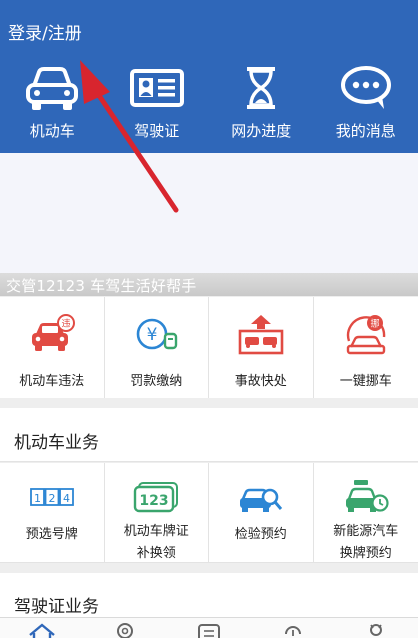 Image resolution: width=418 pixels, height=638 pixels. What do you see at coordinates (366, 531) in the screenshot?
I see `vehicle-item-label: 新能源汽车` at bounding box center [366, 531].